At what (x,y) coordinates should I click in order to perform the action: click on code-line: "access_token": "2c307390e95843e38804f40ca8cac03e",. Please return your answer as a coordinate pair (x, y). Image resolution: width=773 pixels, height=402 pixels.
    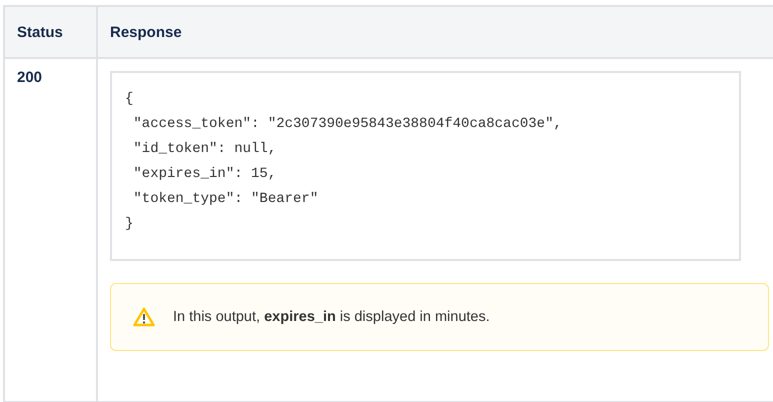
    Looking at the image, I should click on (347, 124).